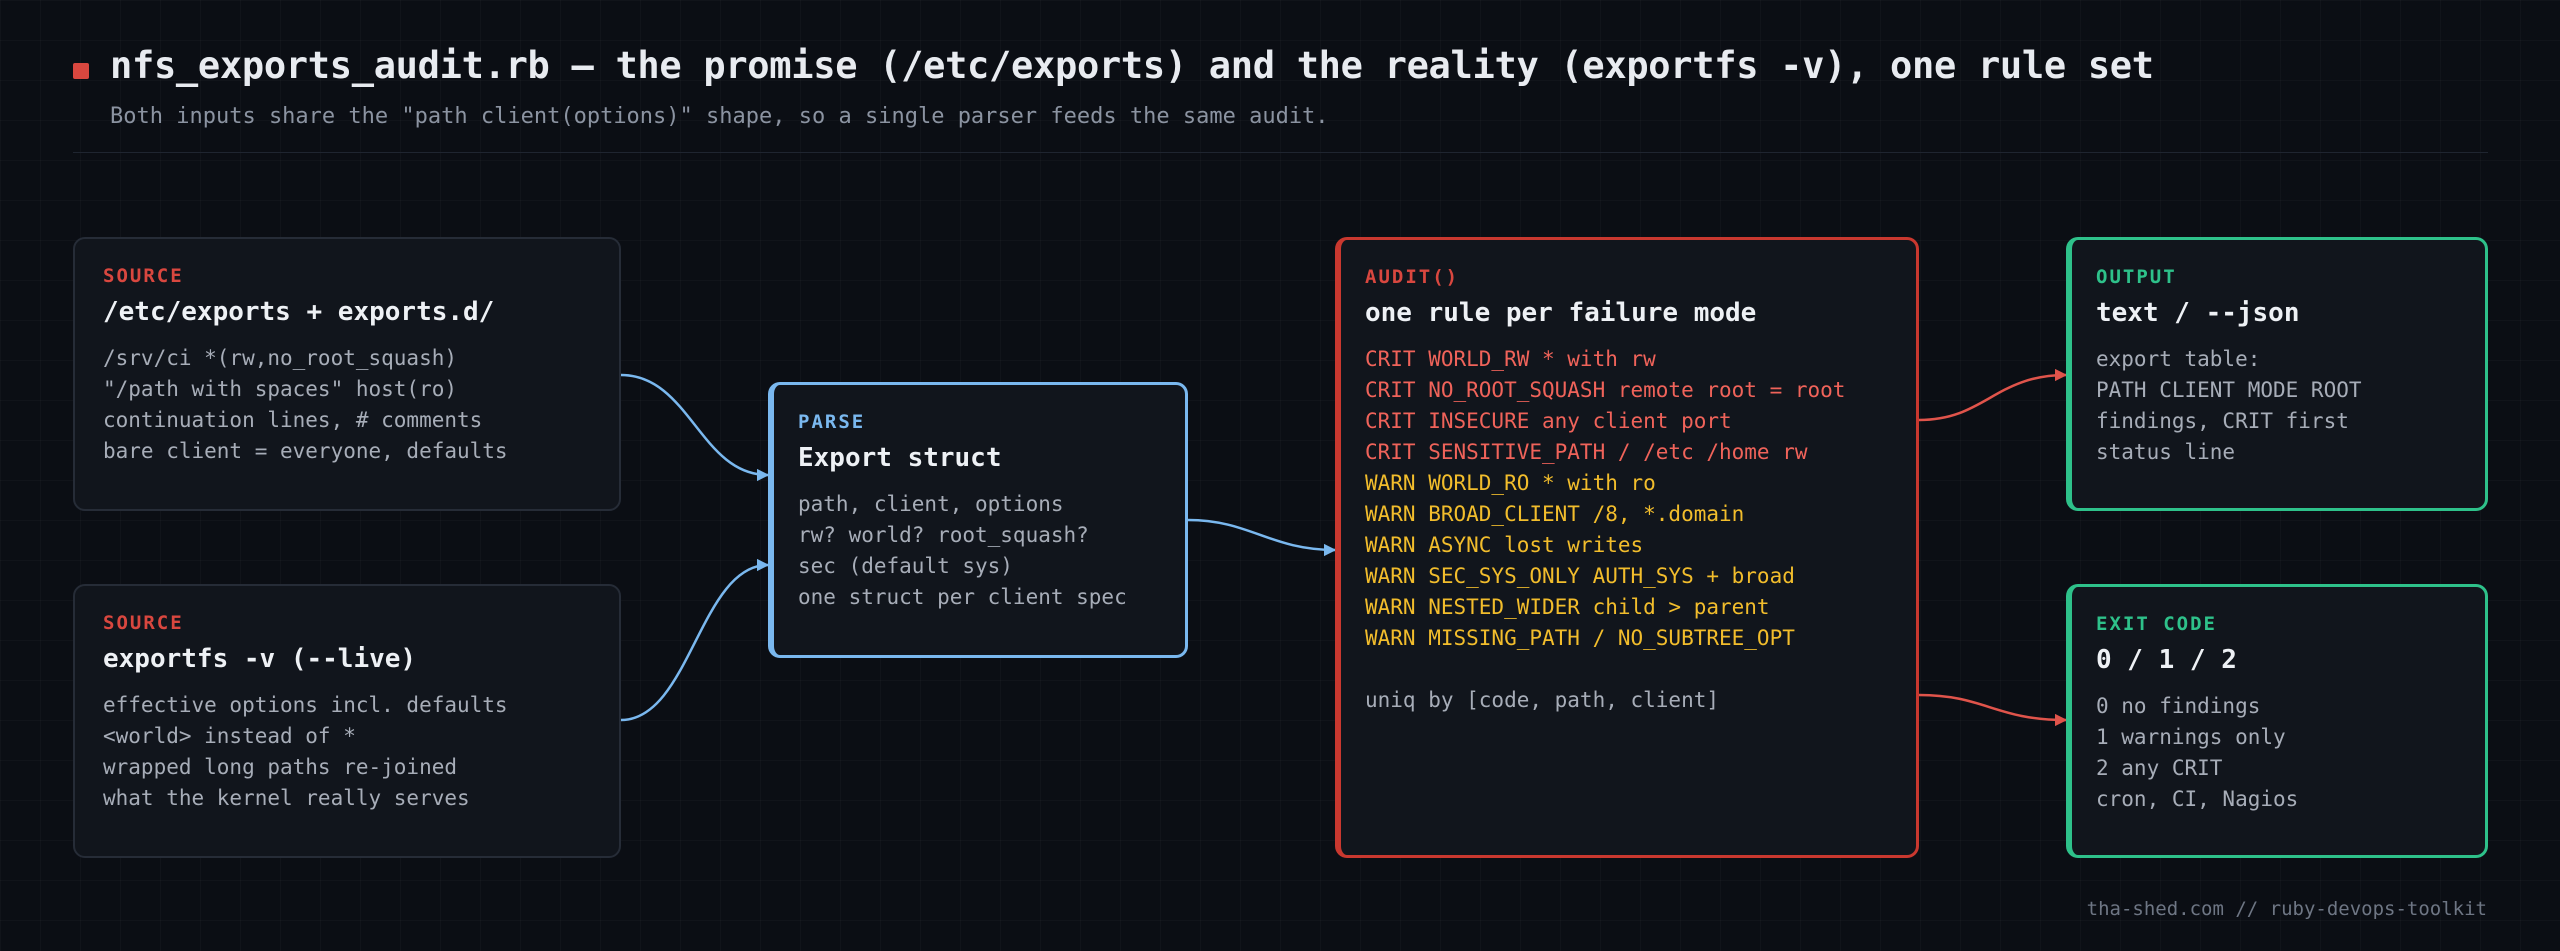 Image resolution: width=2560 pixels, height=951 pixels. I want to click on warn-rule: WARN ASYNC lost writes, so click(1504, 545).